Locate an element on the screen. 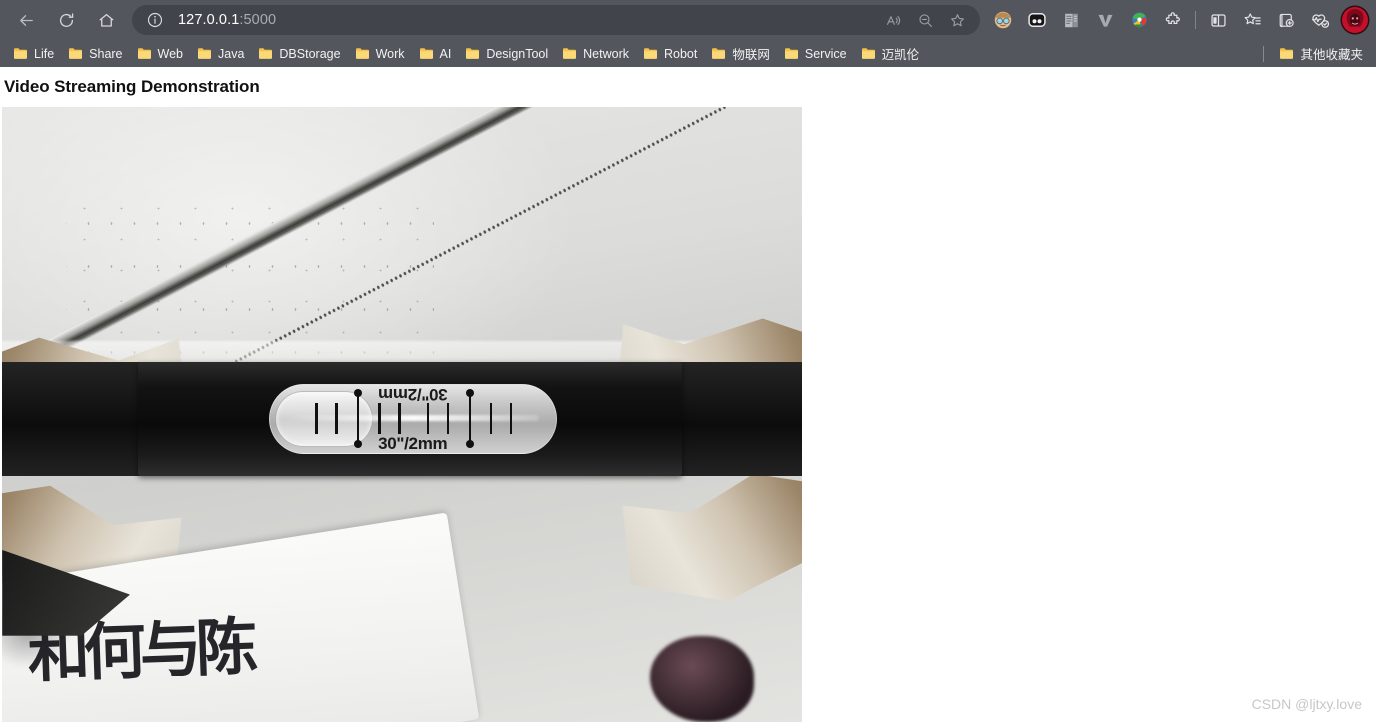 This screenshot has width=1376, height=722. page-title: Video Streaming Demonstration is located at coordinates (132, 86).